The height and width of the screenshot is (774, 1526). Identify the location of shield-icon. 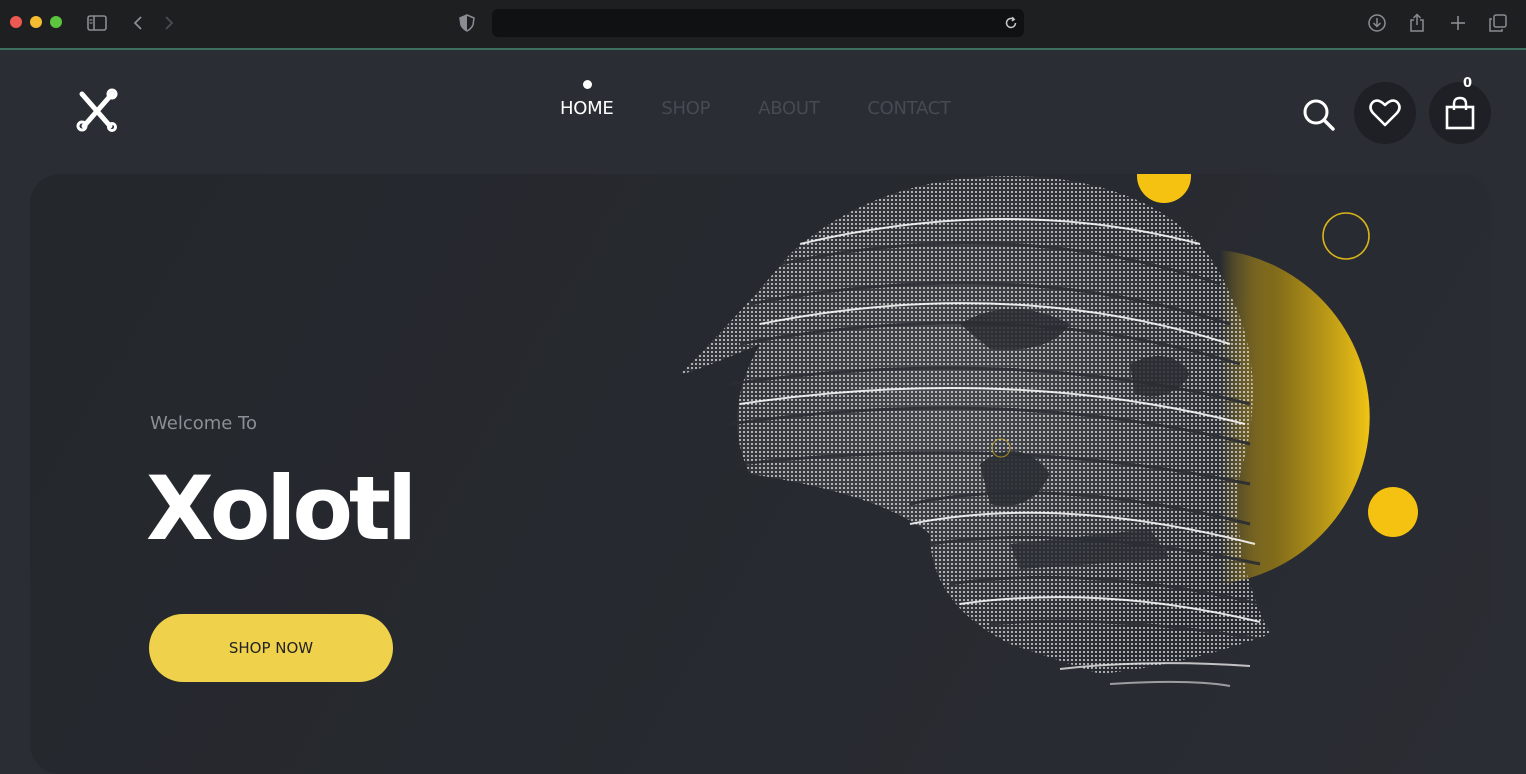
(467, 23).